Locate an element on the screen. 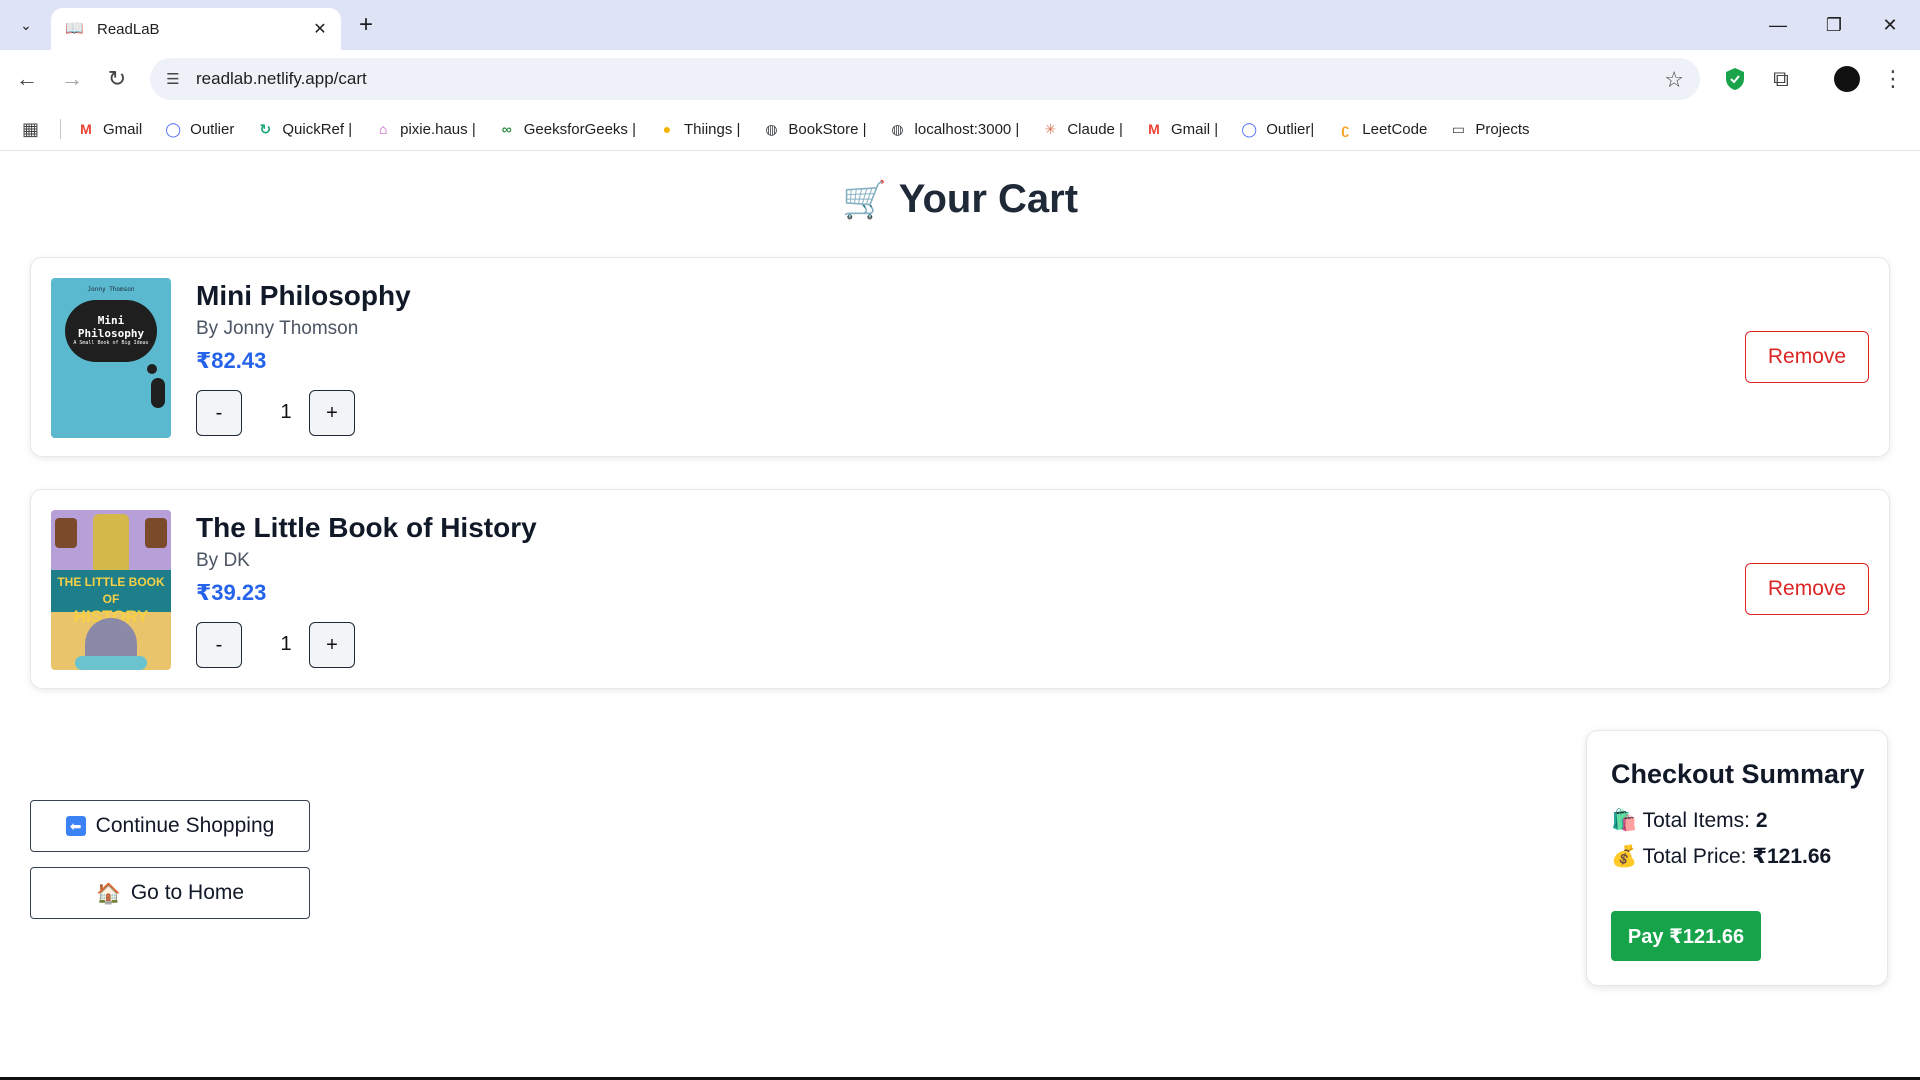  bookmark-item: ◍ localhost:3000 | is located at coordinates (954, 129).